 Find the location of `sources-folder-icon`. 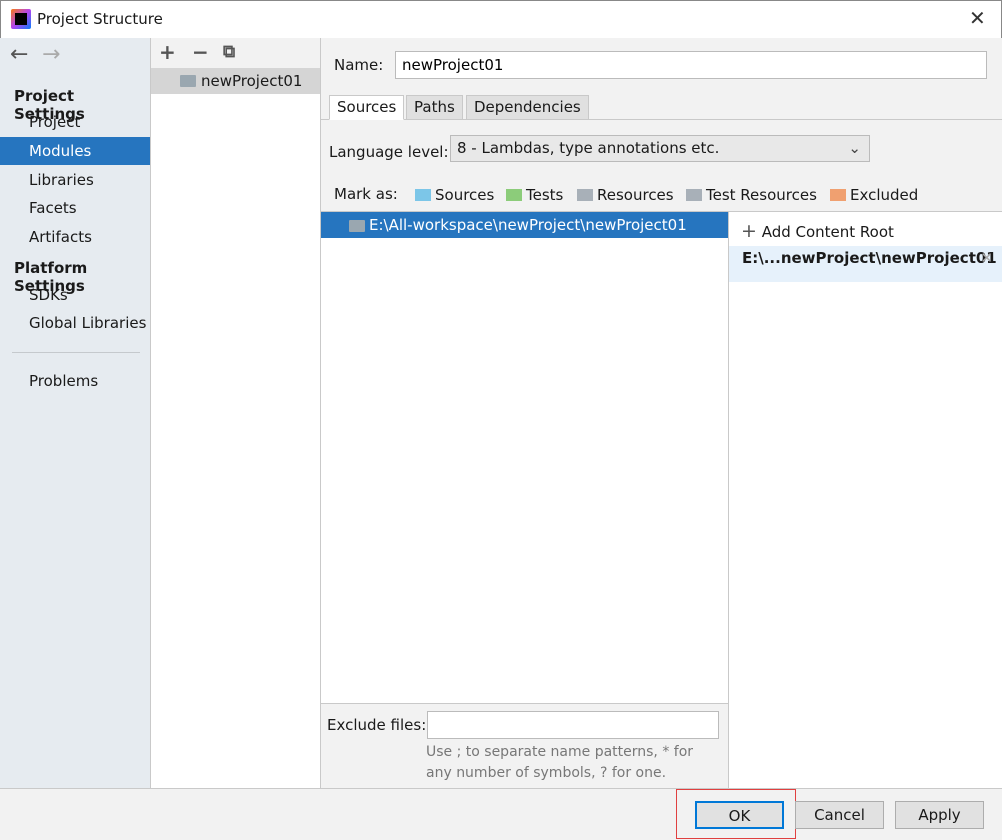

sources-folder-icon is located at coordinates (423, 195).